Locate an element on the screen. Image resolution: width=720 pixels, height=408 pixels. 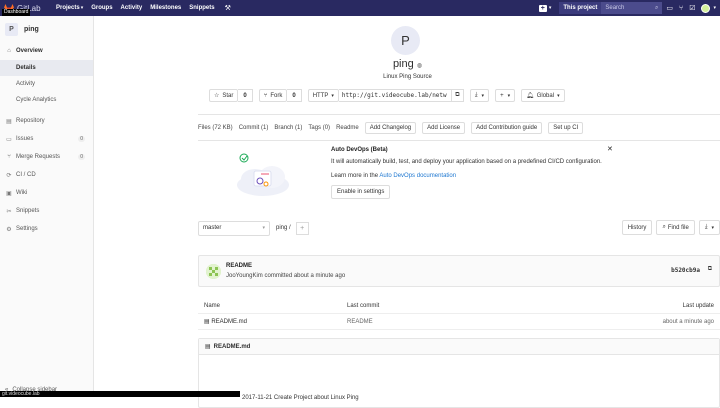
nav-right: + ▾ This project Search ⌕ ▭ ⑂ ☑ ▾ is located at coordinates (629, 8).